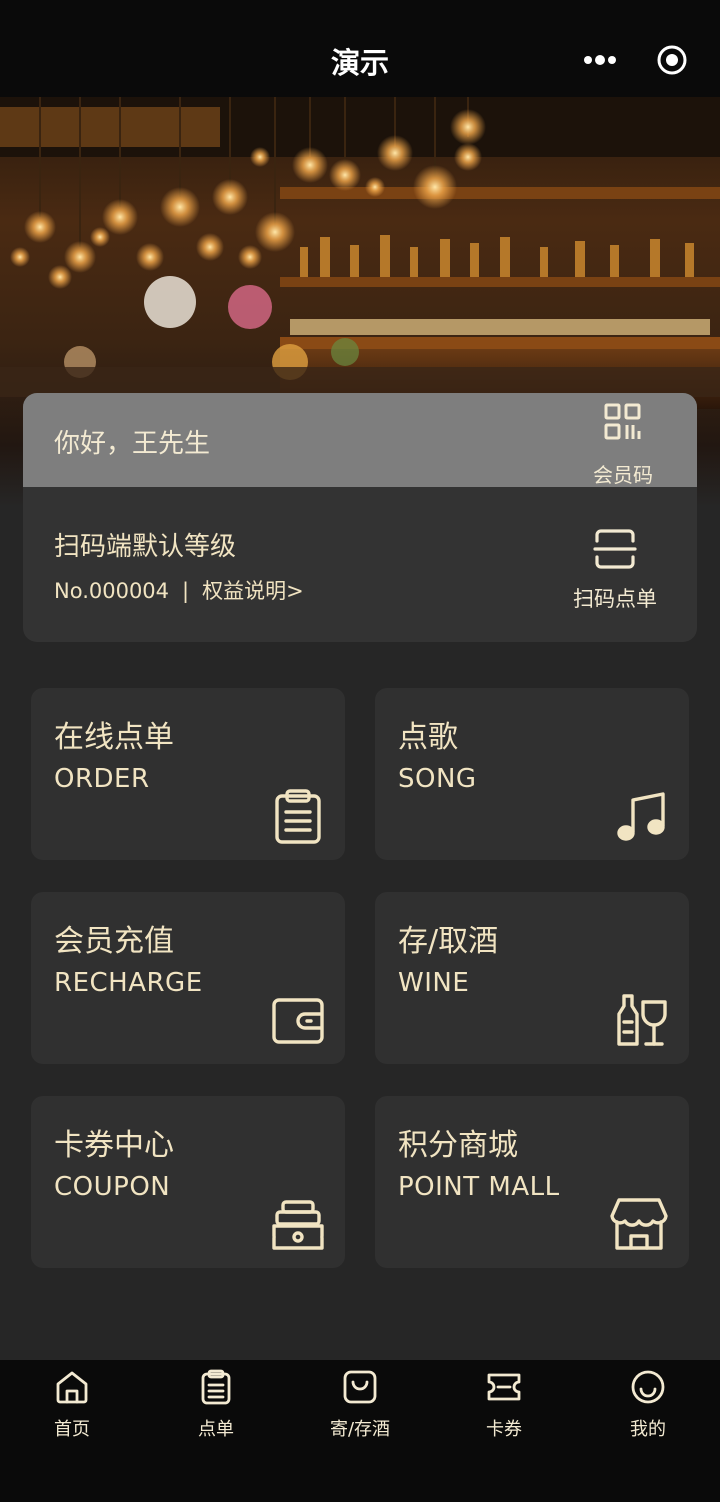 This screenshot has height=1502, width=720. What do you see at coordinates (112, 591) in the screenshot?
I see `member-number: No.000004` at bounding box center [112, 591].